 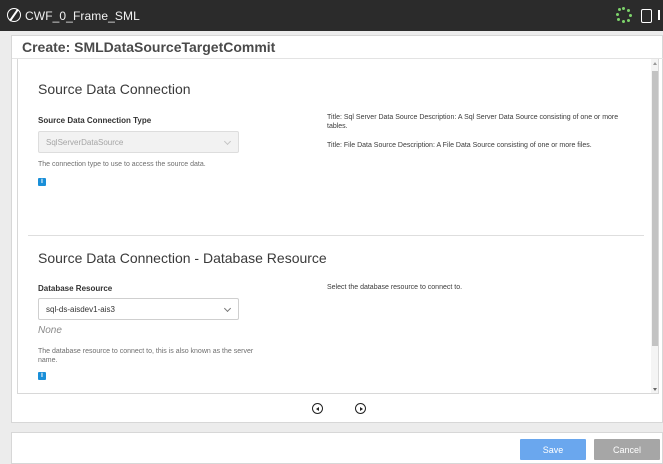 What do you see at coordinates (138, 309) in the screenshot?
I see `database-resource-select: sql-ds-aisdev1-ais3` at bounding box center [138, 309].